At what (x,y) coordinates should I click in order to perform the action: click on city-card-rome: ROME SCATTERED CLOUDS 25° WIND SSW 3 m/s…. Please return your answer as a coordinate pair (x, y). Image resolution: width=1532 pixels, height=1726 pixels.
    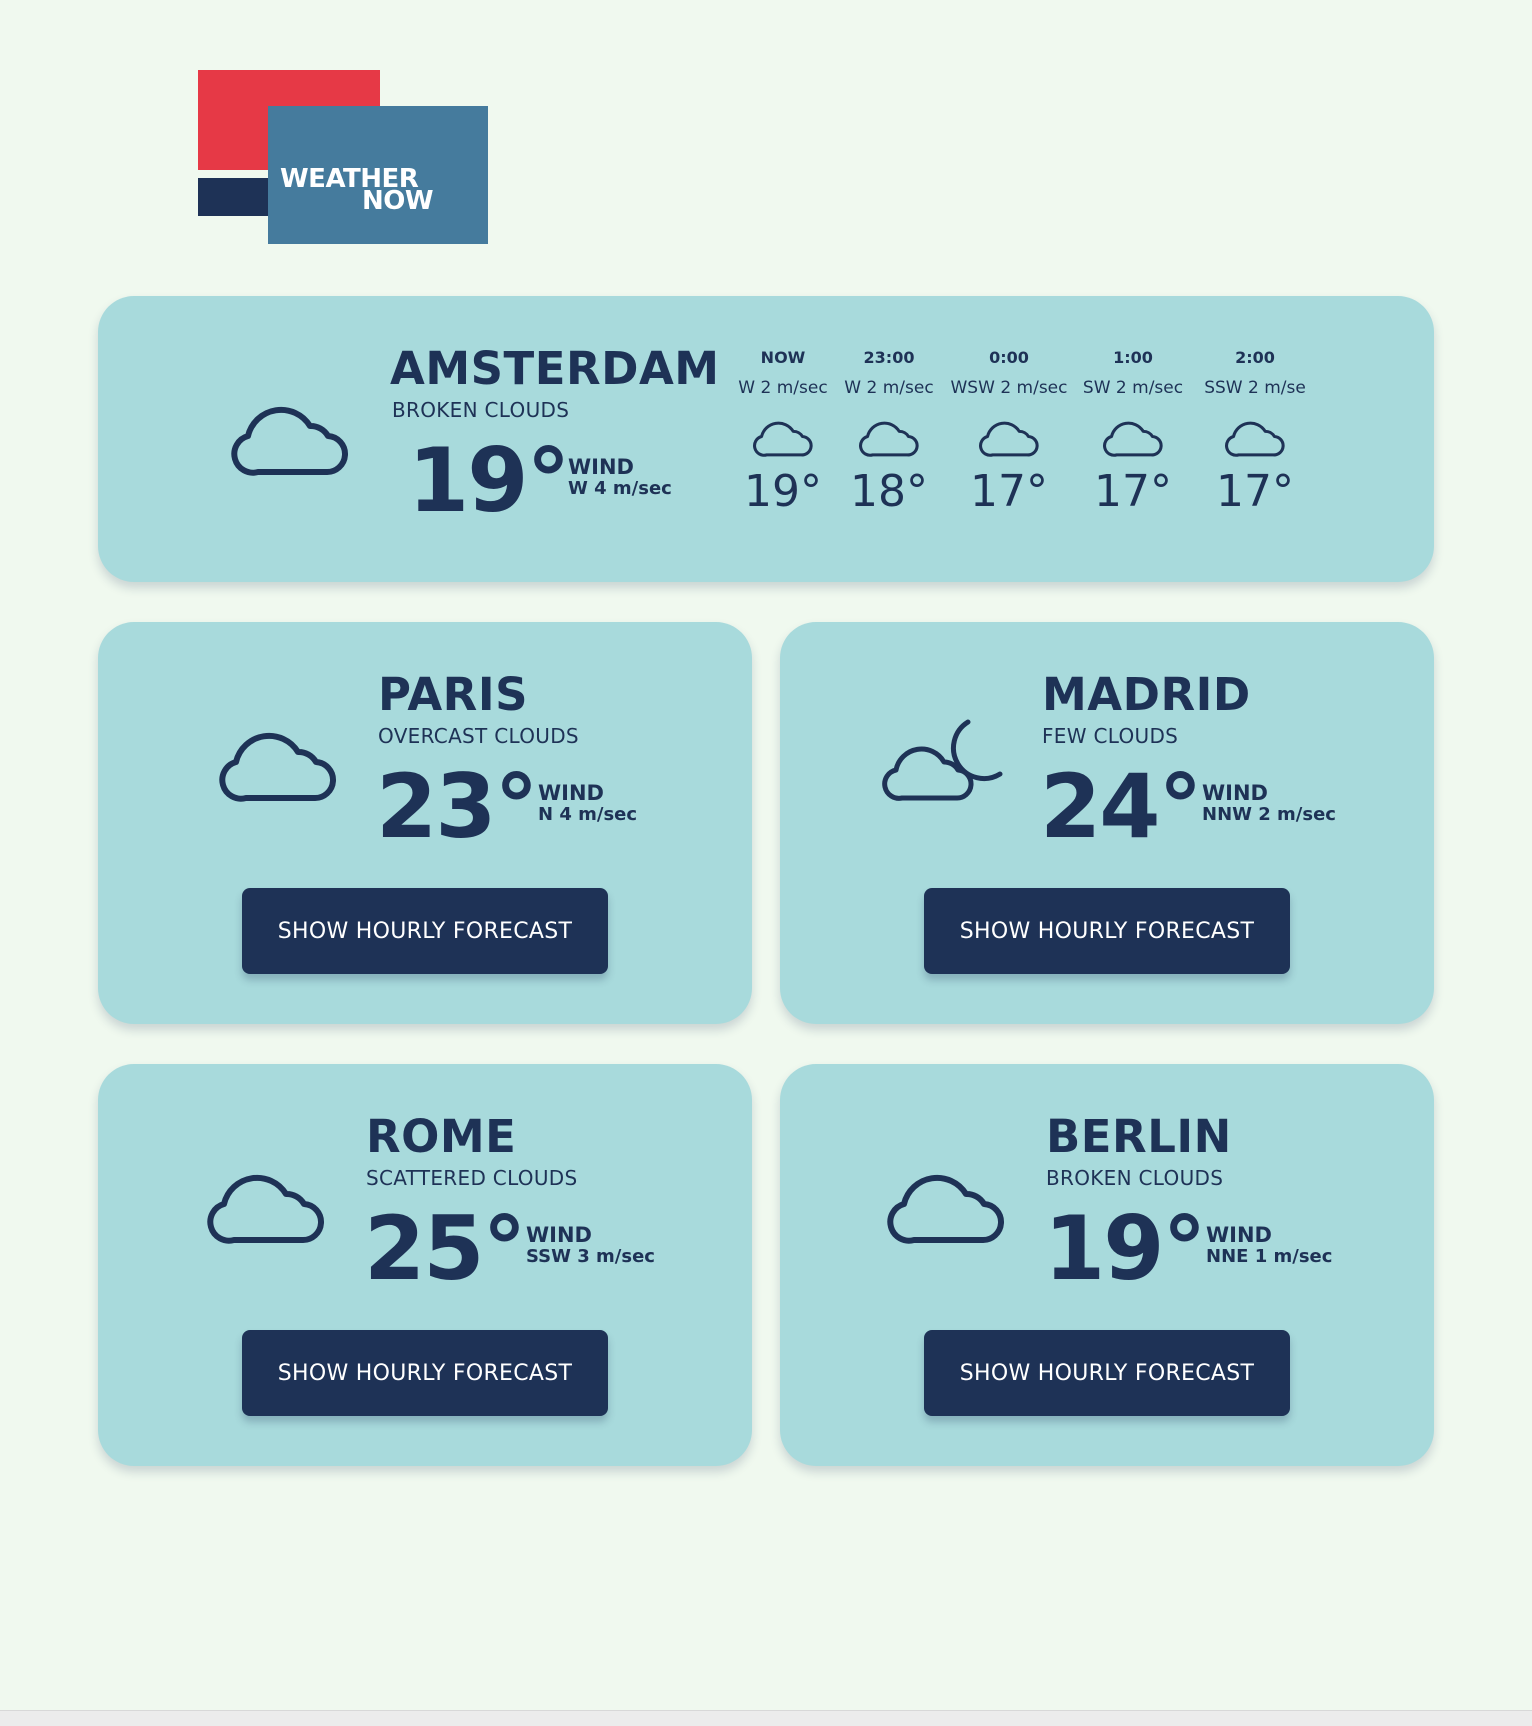
    Looking at the image, I should click on (425, 1265).